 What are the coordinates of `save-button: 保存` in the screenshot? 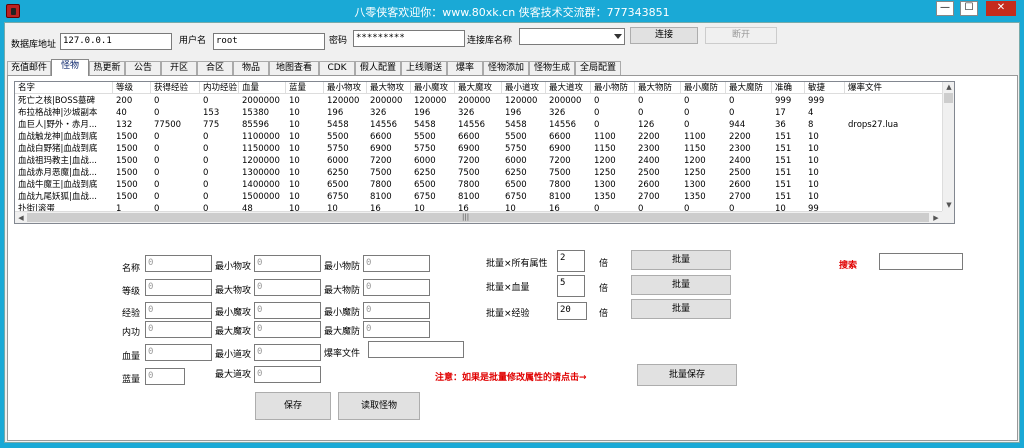 It's located at (293, 406).